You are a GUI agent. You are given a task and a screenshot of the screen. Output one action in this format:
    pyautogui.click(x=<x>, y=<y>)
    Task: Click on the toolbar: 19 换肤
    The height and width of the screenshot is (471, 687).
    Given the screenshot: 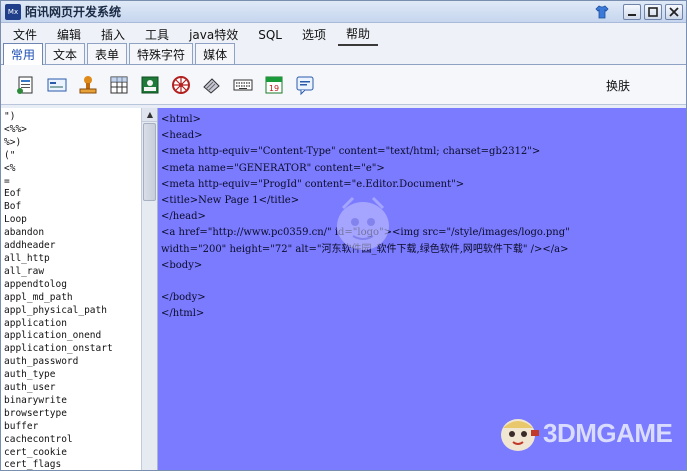 What is the action you would take?
    pyautogui.click(x=343, y=85)
    